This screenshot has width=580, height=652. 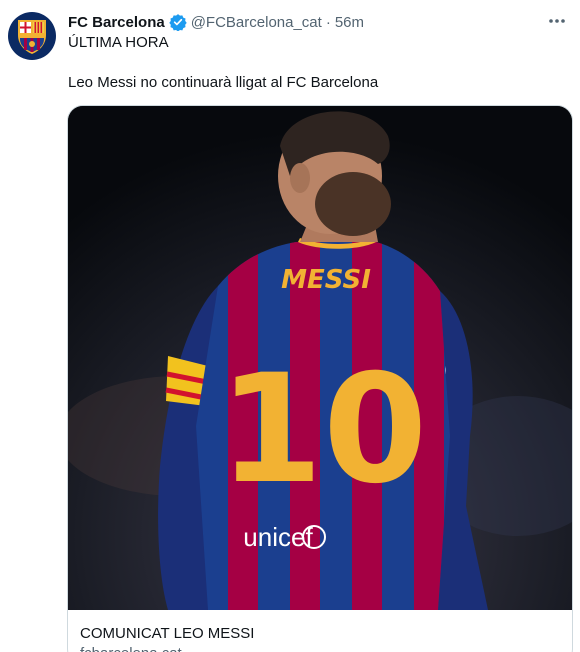 I want to click on shirt-number: 10, so click(x=323, y=430).